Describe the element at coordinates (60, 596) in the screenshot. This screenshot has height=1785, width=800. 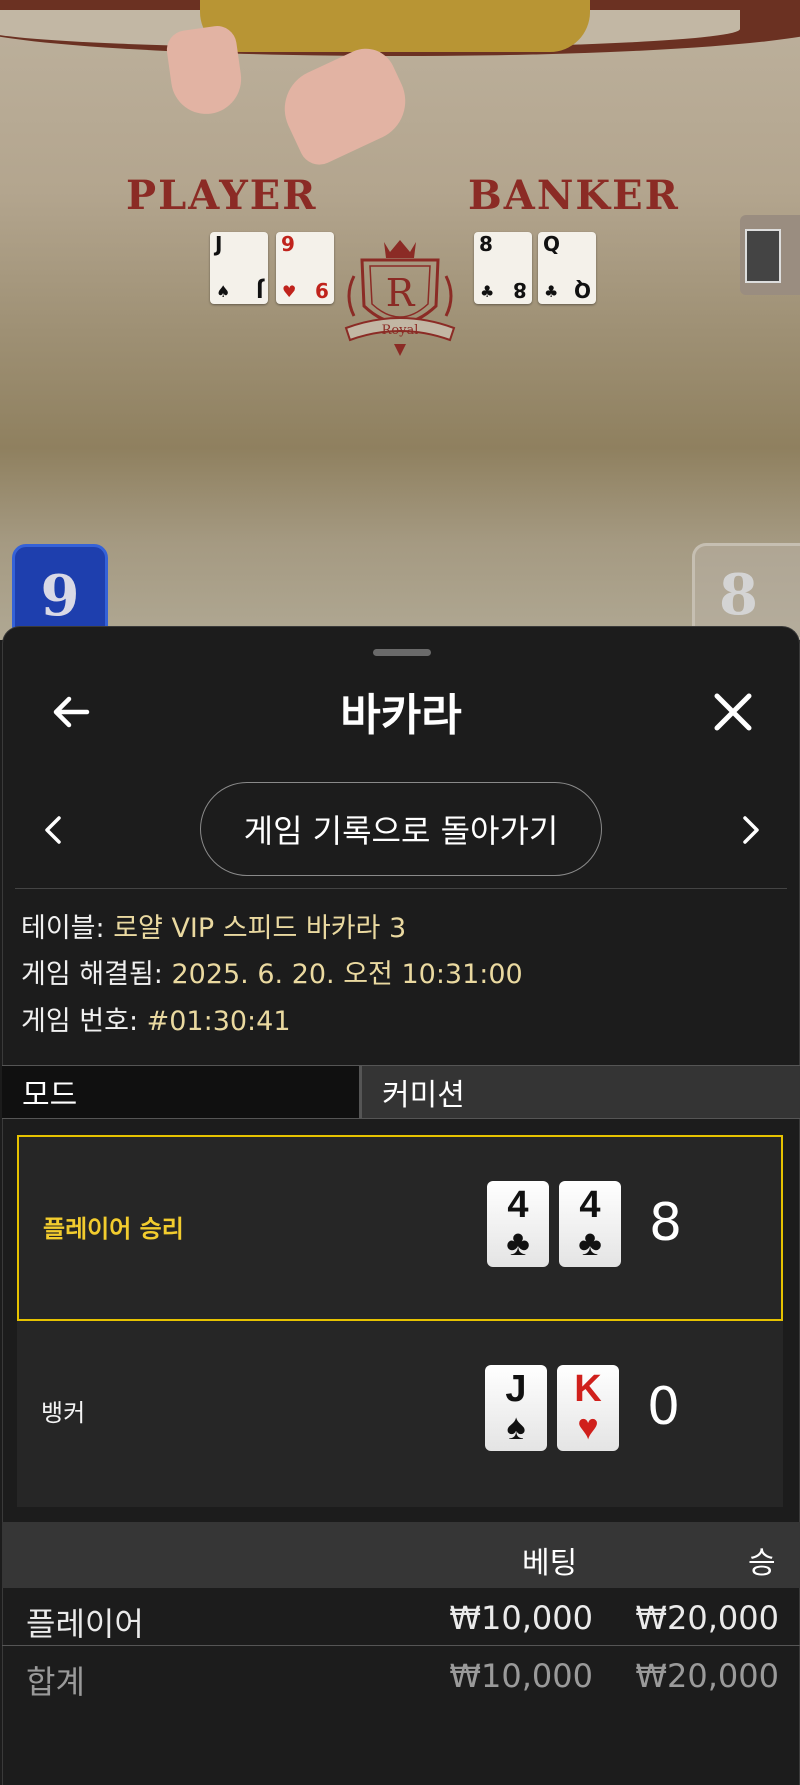
I see `player-score: 9` at that location.